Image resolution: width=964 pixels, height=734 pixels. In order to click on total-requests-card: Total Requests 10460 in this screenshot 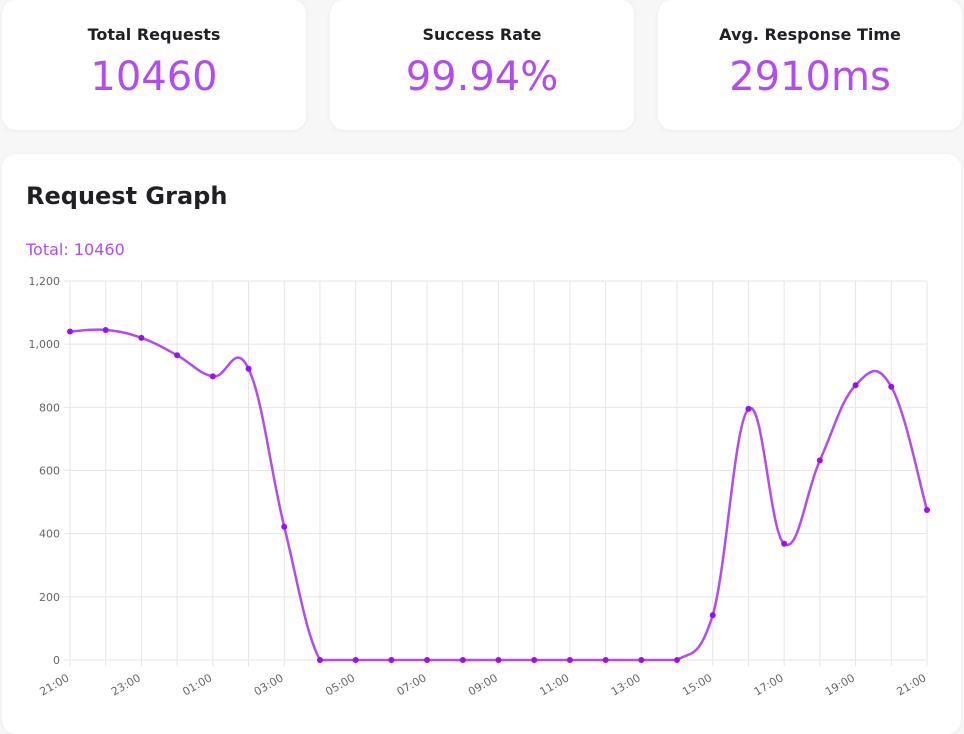, I will do `click(154, 65)`.